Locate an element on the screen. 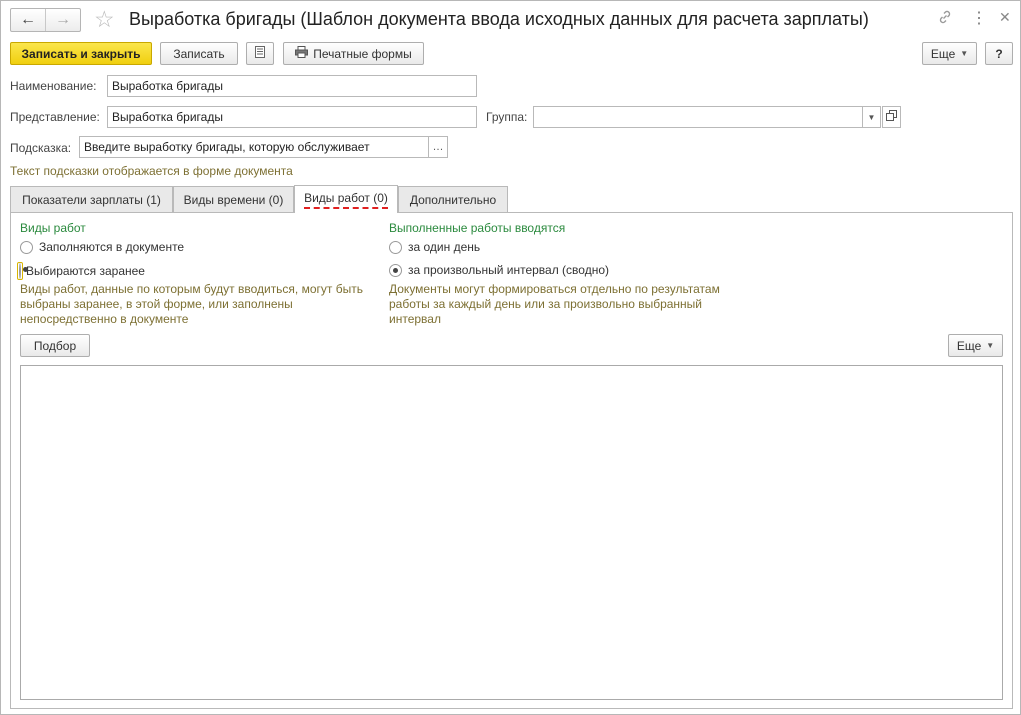 This screenshot has height=715, width=1021. tab-label: Дополнительно is located at coordinates (453, 199).